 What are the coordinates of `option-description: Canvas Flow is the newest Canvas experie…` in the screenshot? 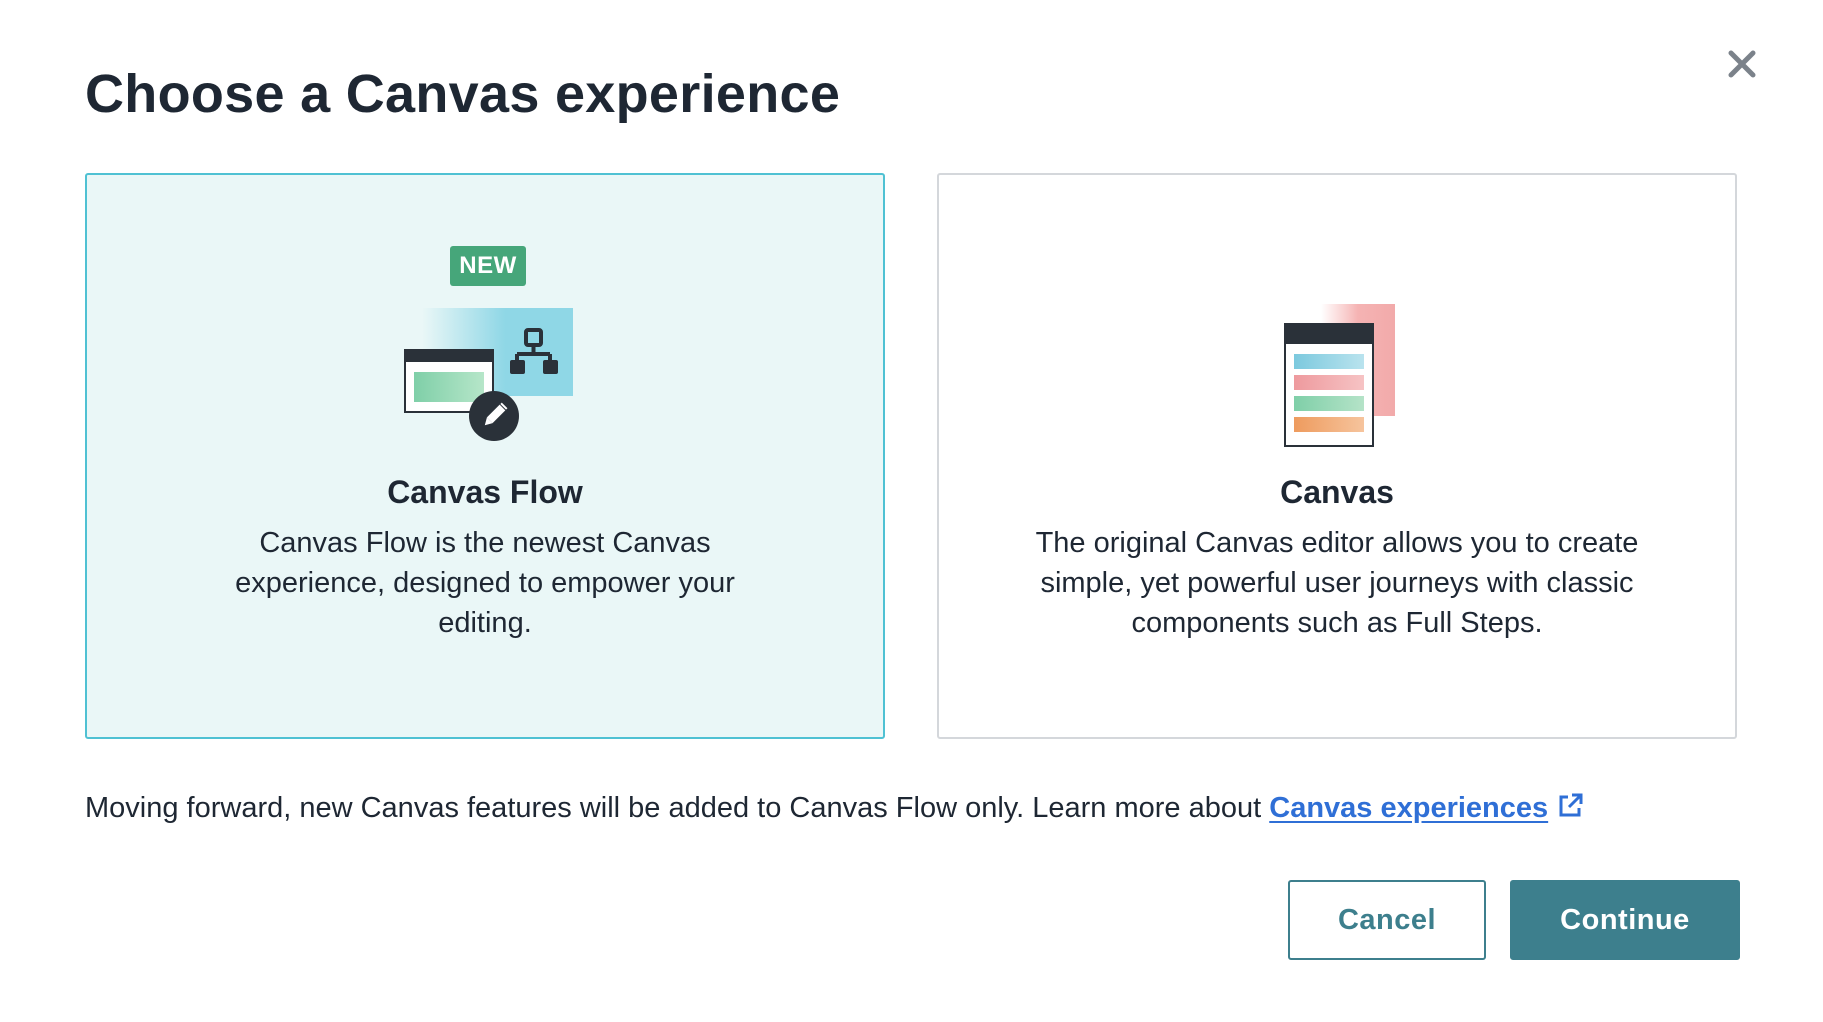 It's located at (485, 583).